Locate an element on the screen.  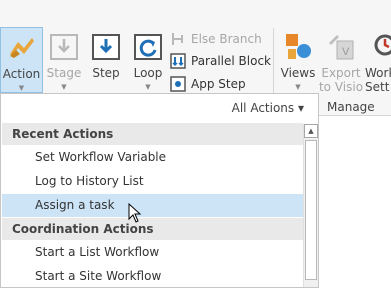
scroll-up-arrow-icon: ▲ is located at coordinates (311, 131).